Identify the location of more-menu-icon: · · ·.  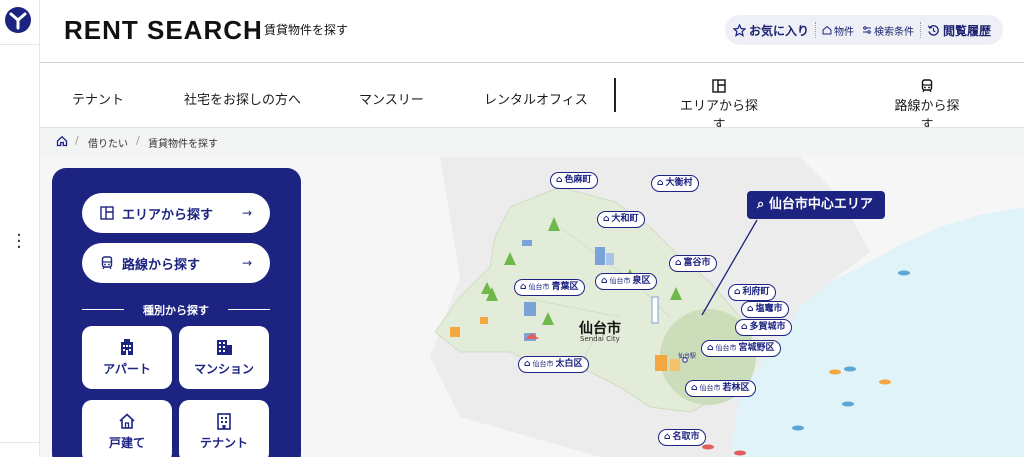
(19, 242).